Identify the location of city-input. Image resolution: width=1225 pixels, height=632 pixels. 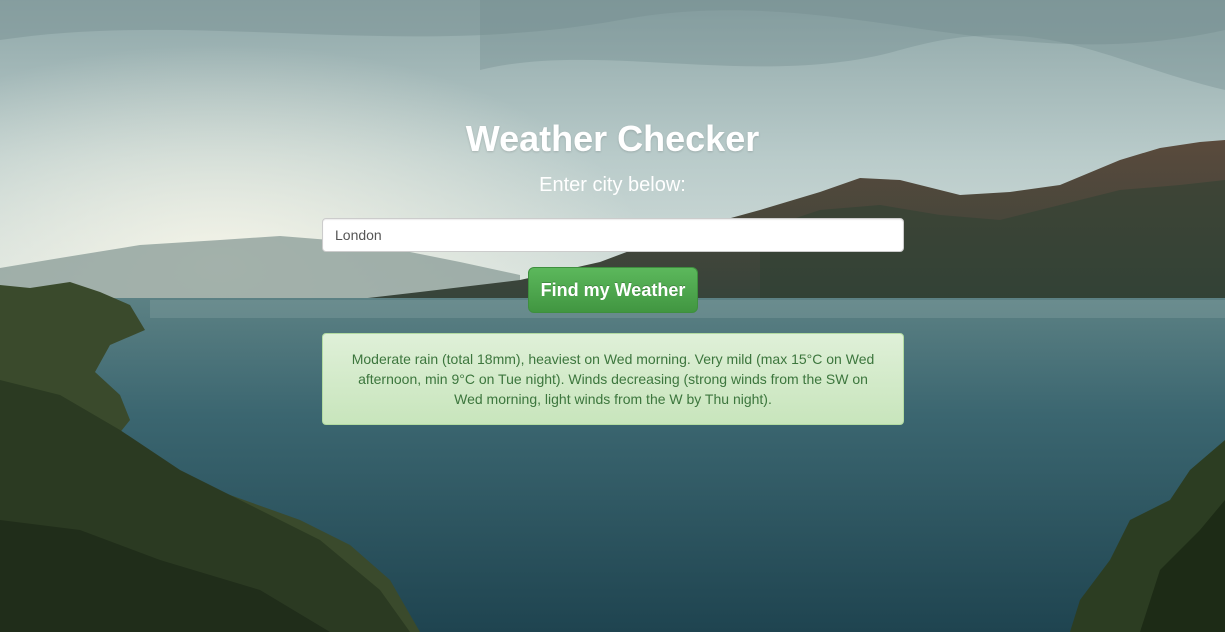
(613, 235).